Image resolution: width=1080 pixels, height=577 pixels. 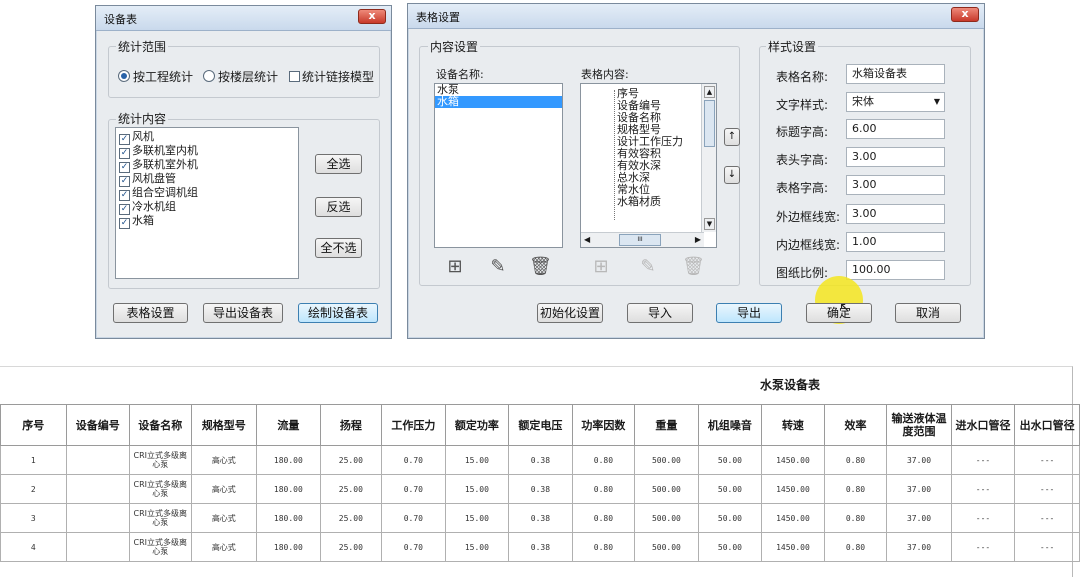 What do you see at coordinates (648, 267) in the screenshot?
I see `edit-content-icon: ✎` at bounding box center [648, 267].